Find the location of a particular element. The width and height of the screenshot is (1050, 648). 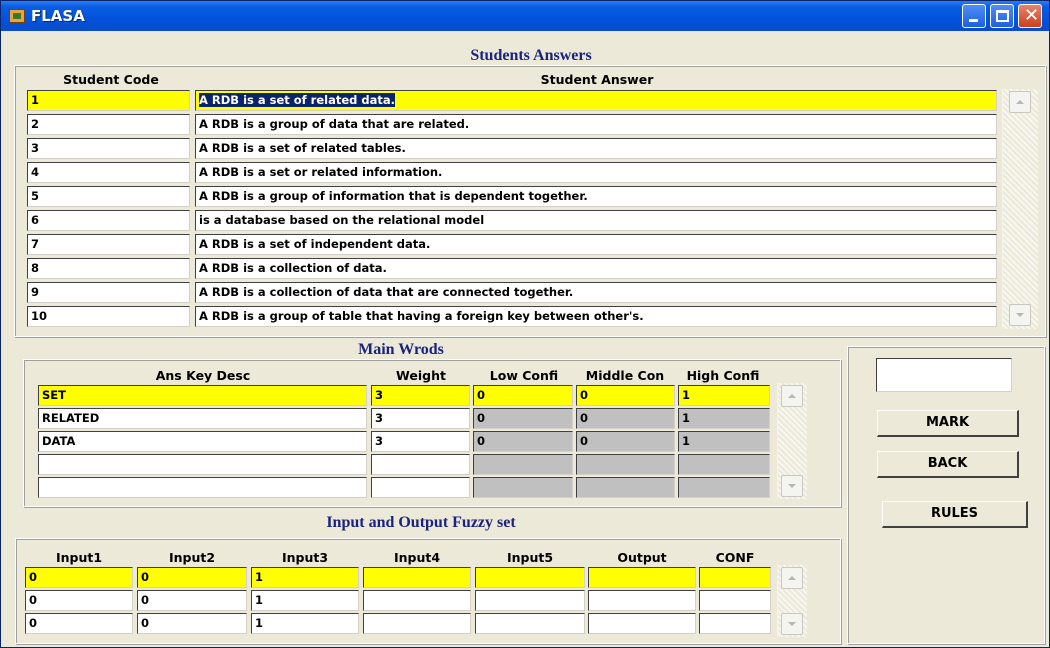

student-code-header: Student Code is located at coordinates (111, 79).